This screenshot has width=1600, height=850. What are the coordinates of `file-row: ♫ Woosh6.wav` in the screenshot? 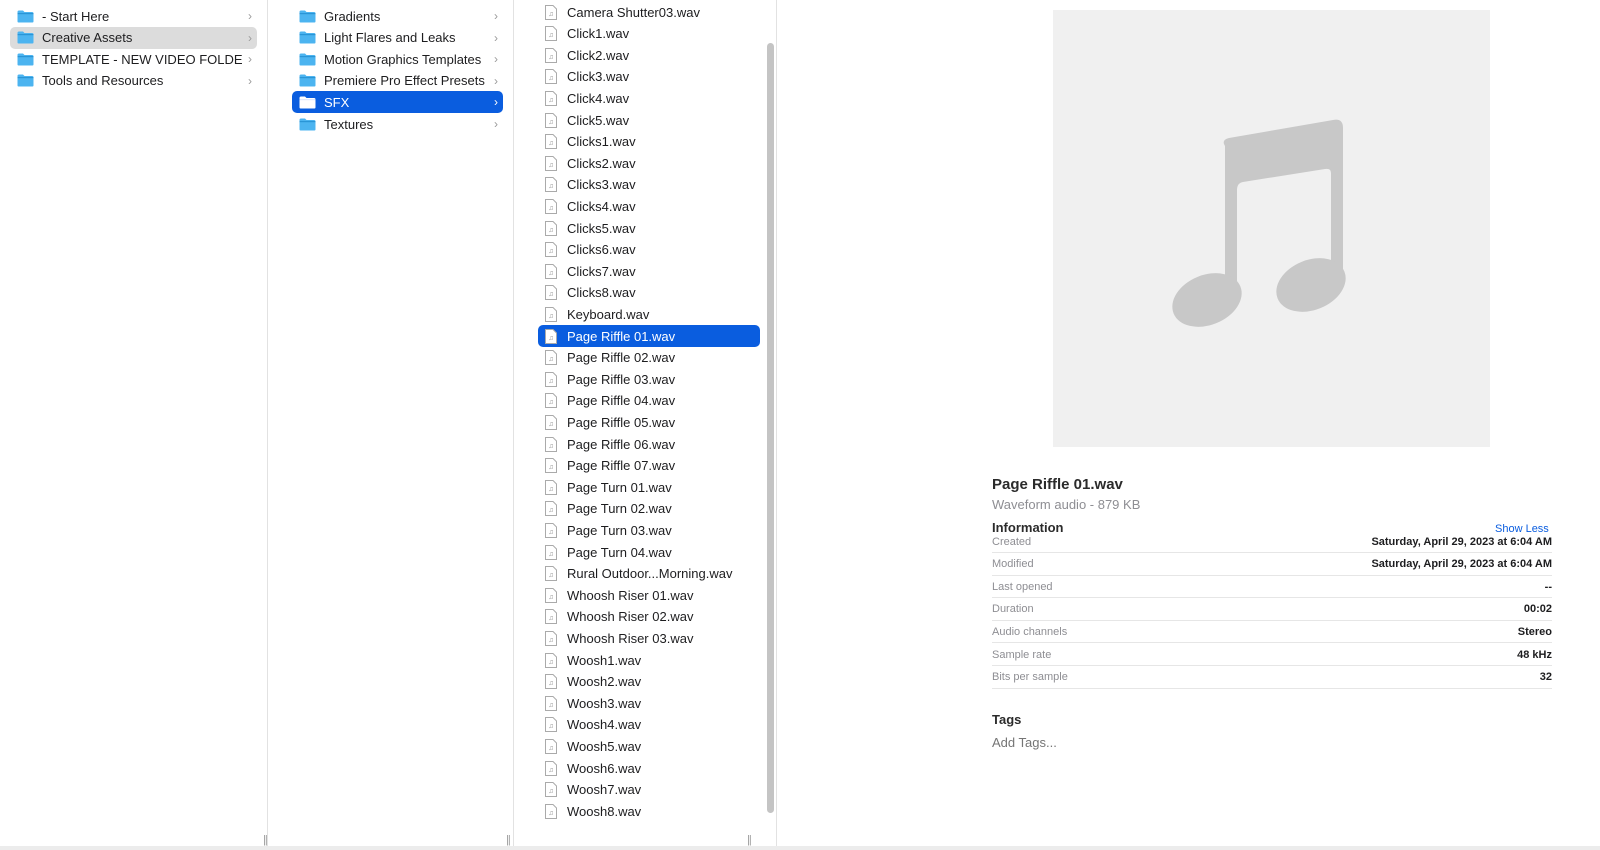 It's located at (649, 768).